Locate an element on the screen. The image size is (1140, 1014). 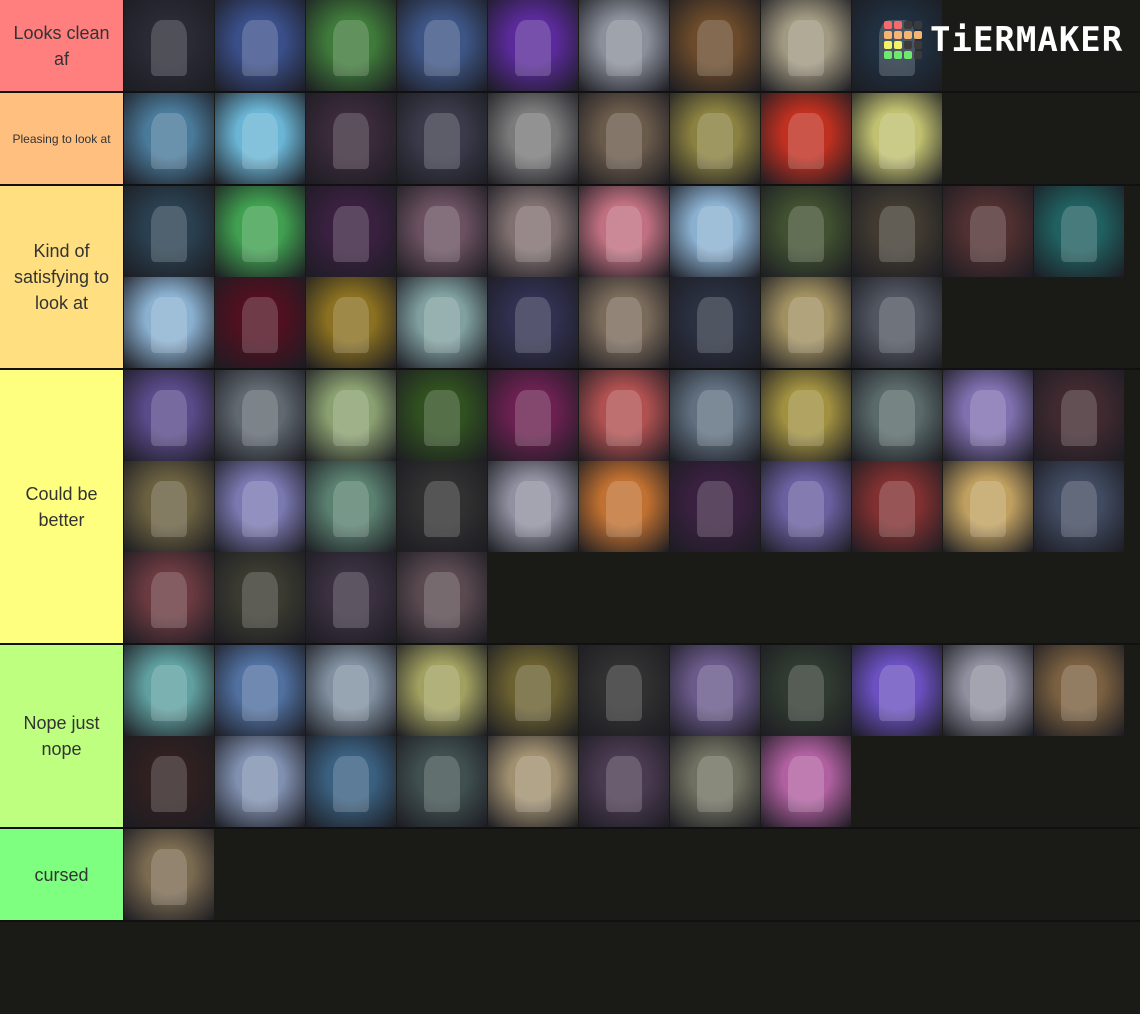
tier-label: cursed is located at coordinates (62, 874).